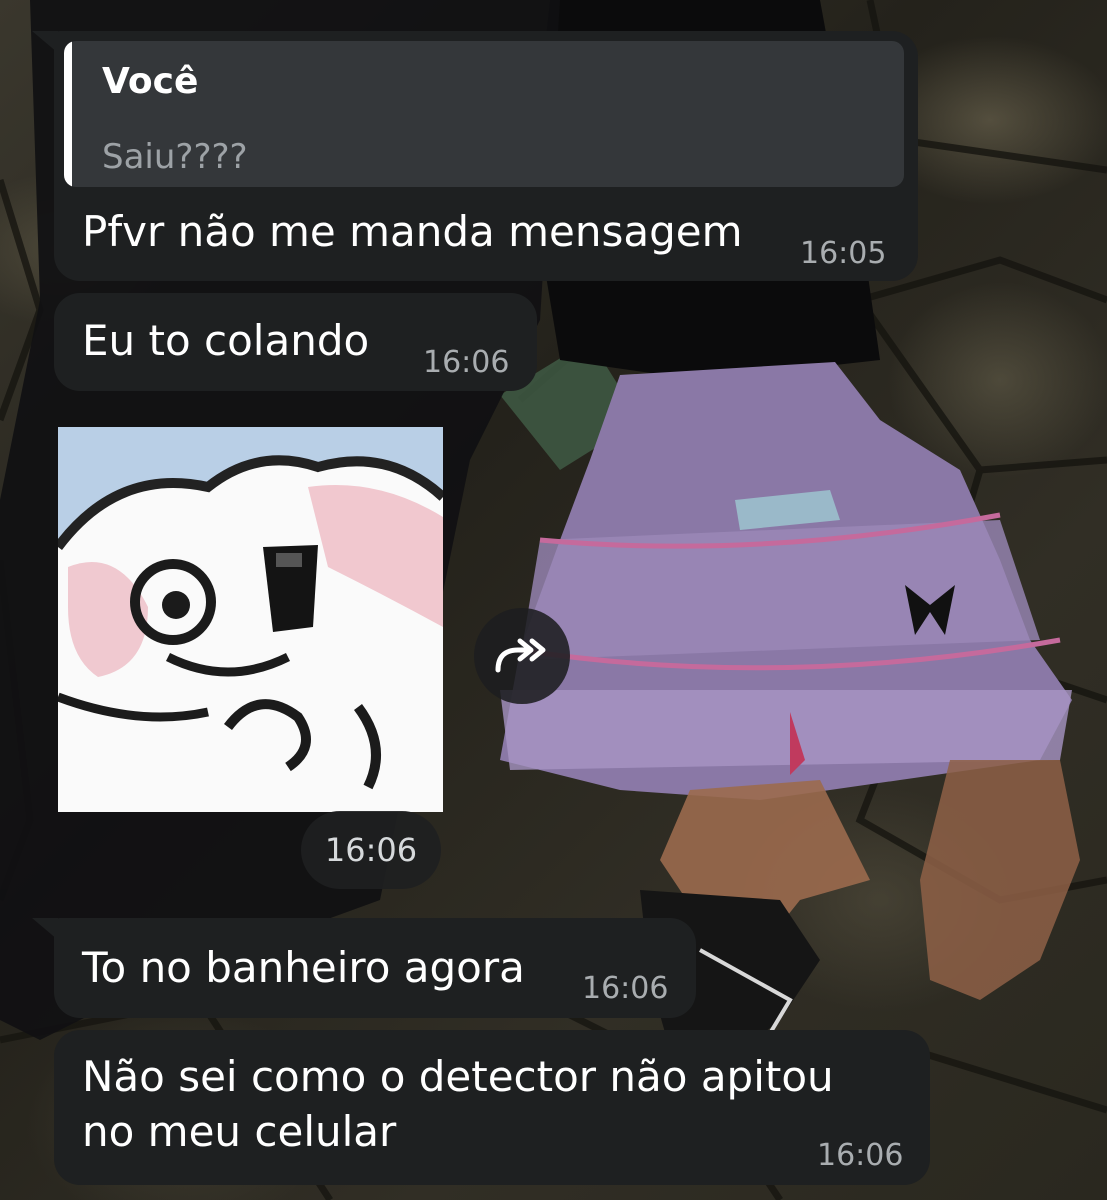 The image size is (1107, 1200). What do you see at coordinates (175, 157) in the screenshot?
I see `reply-quote-text: Saiu????` at bounding box center [175, 157].